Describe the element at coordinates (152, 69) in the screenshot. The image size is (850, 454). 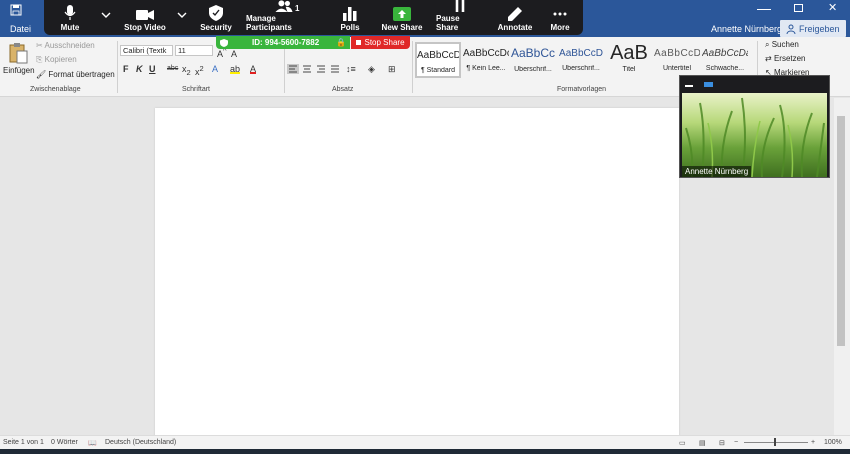
I see `underline-button: U` at that location.